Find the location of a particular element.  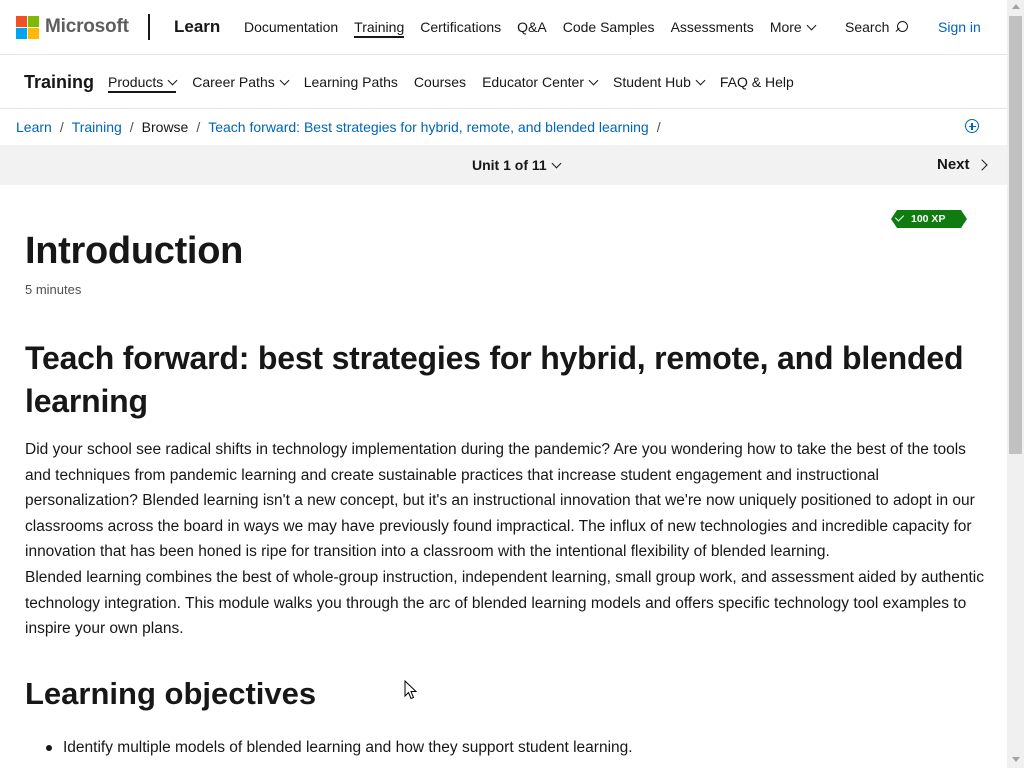

search-button: Search is located at coordinates (877, 27).